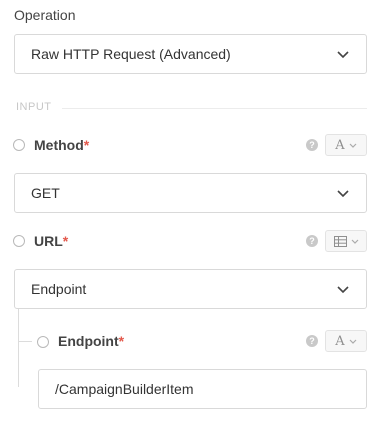 This screenshot has height=421, width=381. I want to click on url-label: URL*, so click(51, 241).